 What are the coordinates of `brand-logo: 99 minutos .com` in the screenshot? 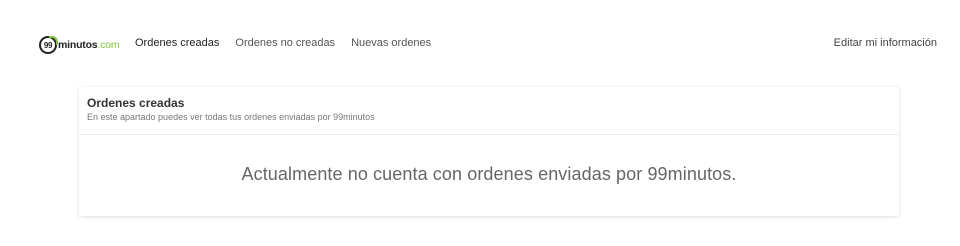 It's located at (79, 45).